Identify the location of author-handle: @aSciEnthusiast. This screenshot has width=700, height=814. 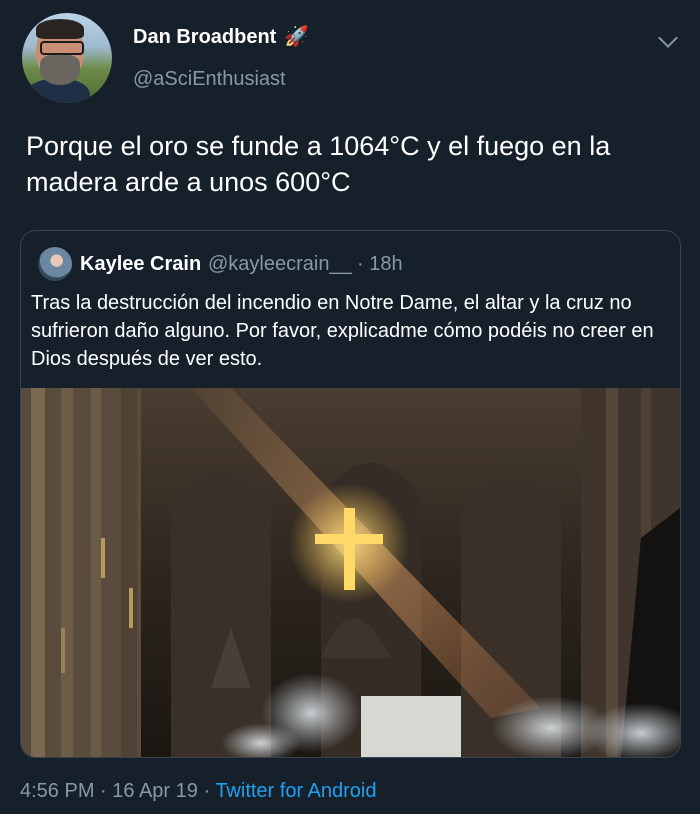
(209, 79).